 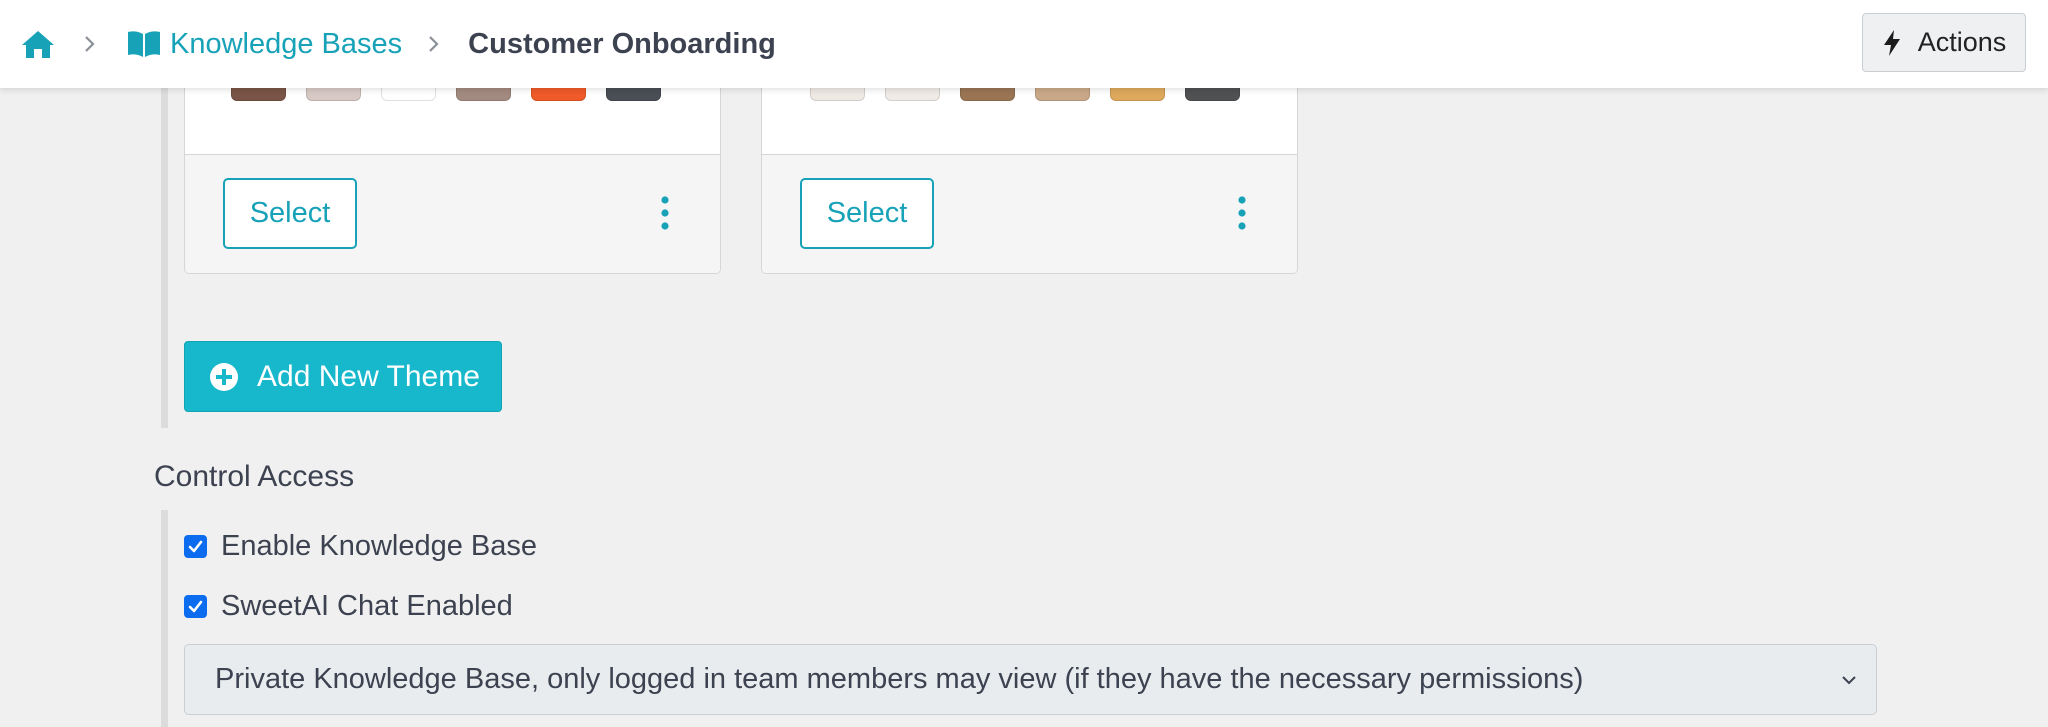 I want to click on add-new-theme-button: Add New Theme, so click(x=343, y=376).